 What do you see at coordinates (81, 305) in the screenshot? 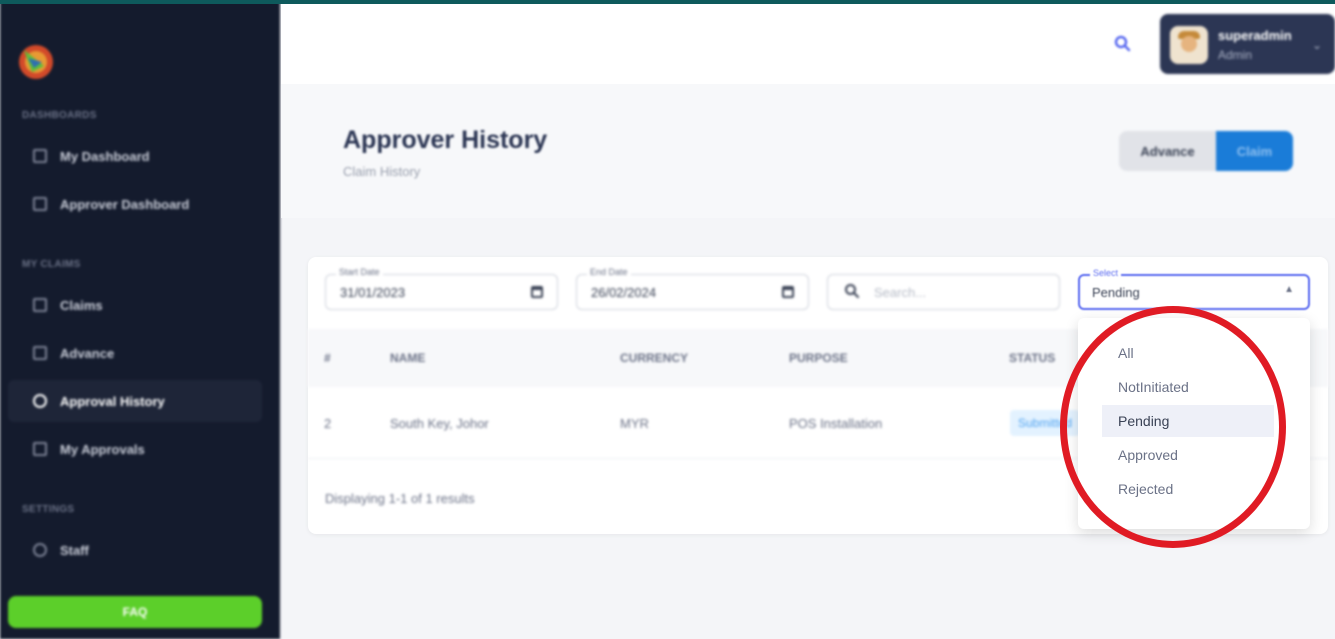
I see `sidebar-item-label: Claims` at bounding box center [81, 305].